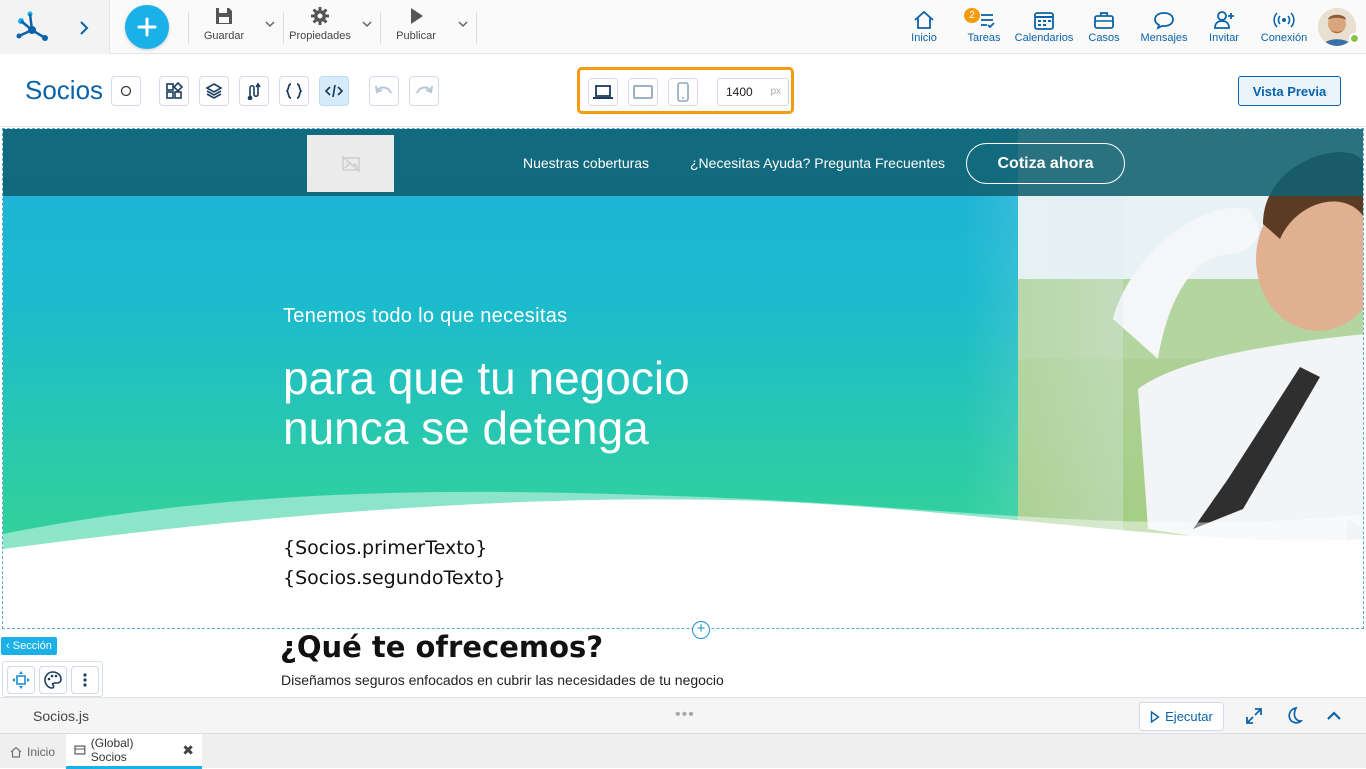 This screenshot has width=1366, height=769. I want to click on logo-area, so click(55, 27).